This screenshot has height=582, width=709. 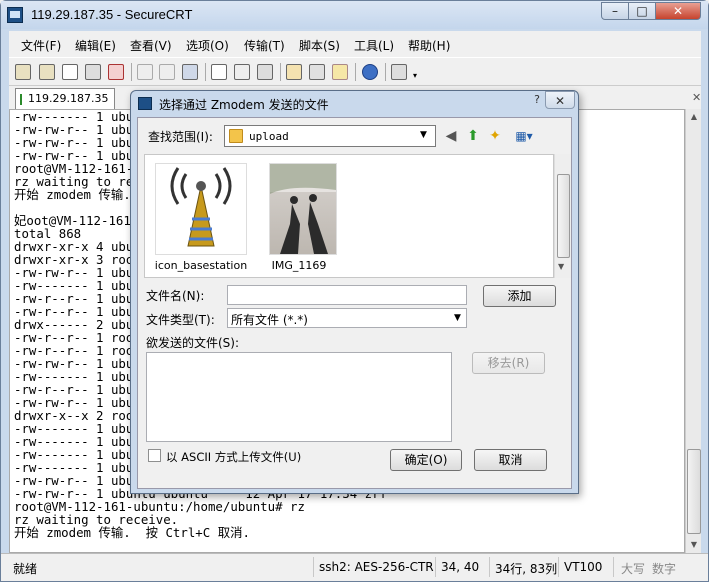 I want to click on window-title: 119.29.187.35 - SecureCRT, so click(x=112, y=14).